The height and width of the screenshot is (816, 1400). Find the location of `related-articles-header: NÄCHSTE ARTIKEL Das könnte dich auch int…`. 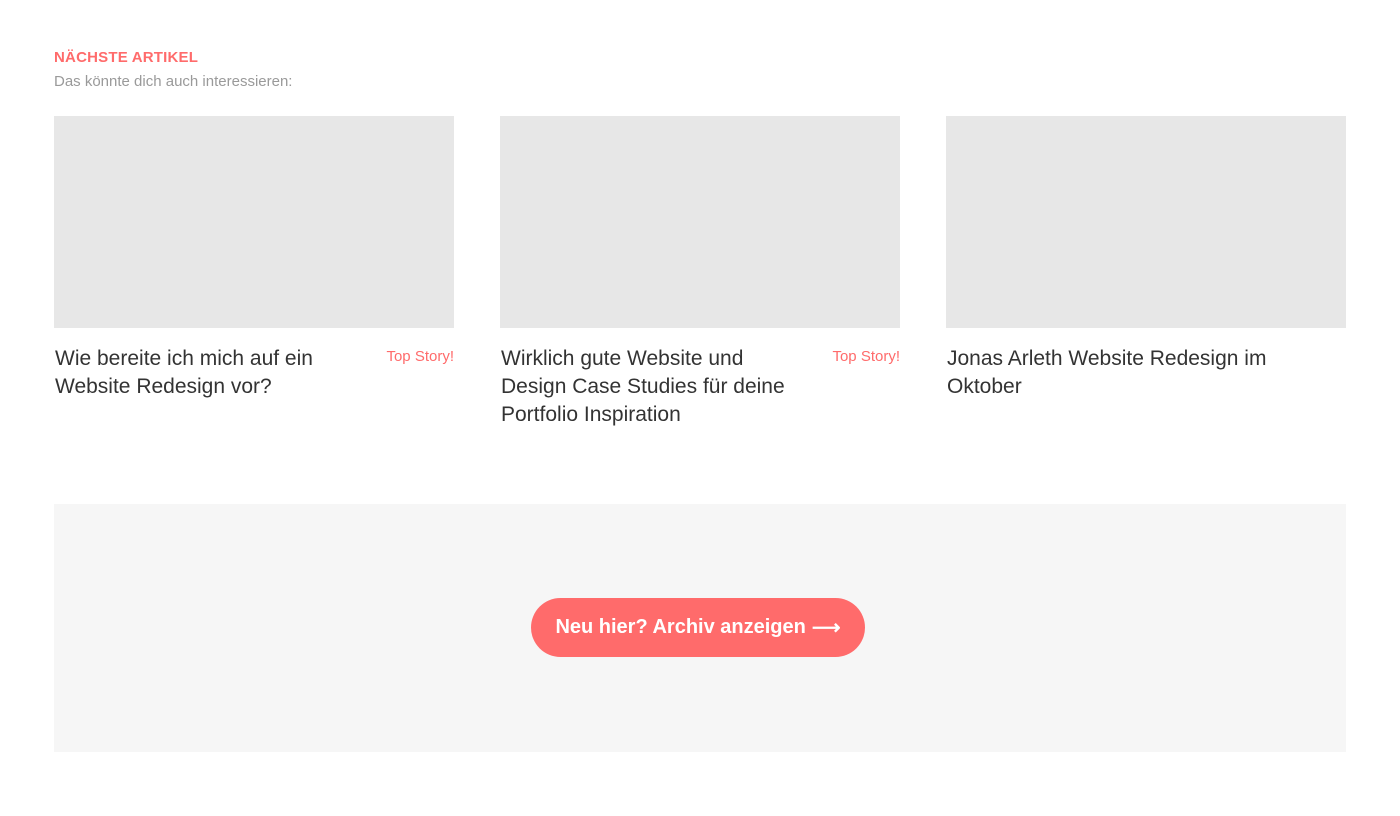

related-articles-header: NÄCHSTE ARTIKEL Das könnte dich auch int… is located at coordinates (700, 70).